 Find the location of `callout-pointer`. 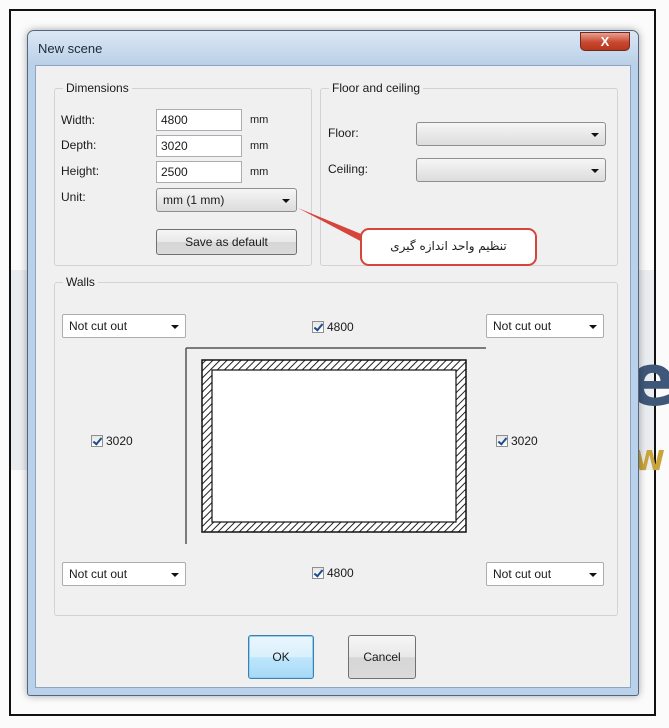

callout-pointer is located at coordinates (332, 226).